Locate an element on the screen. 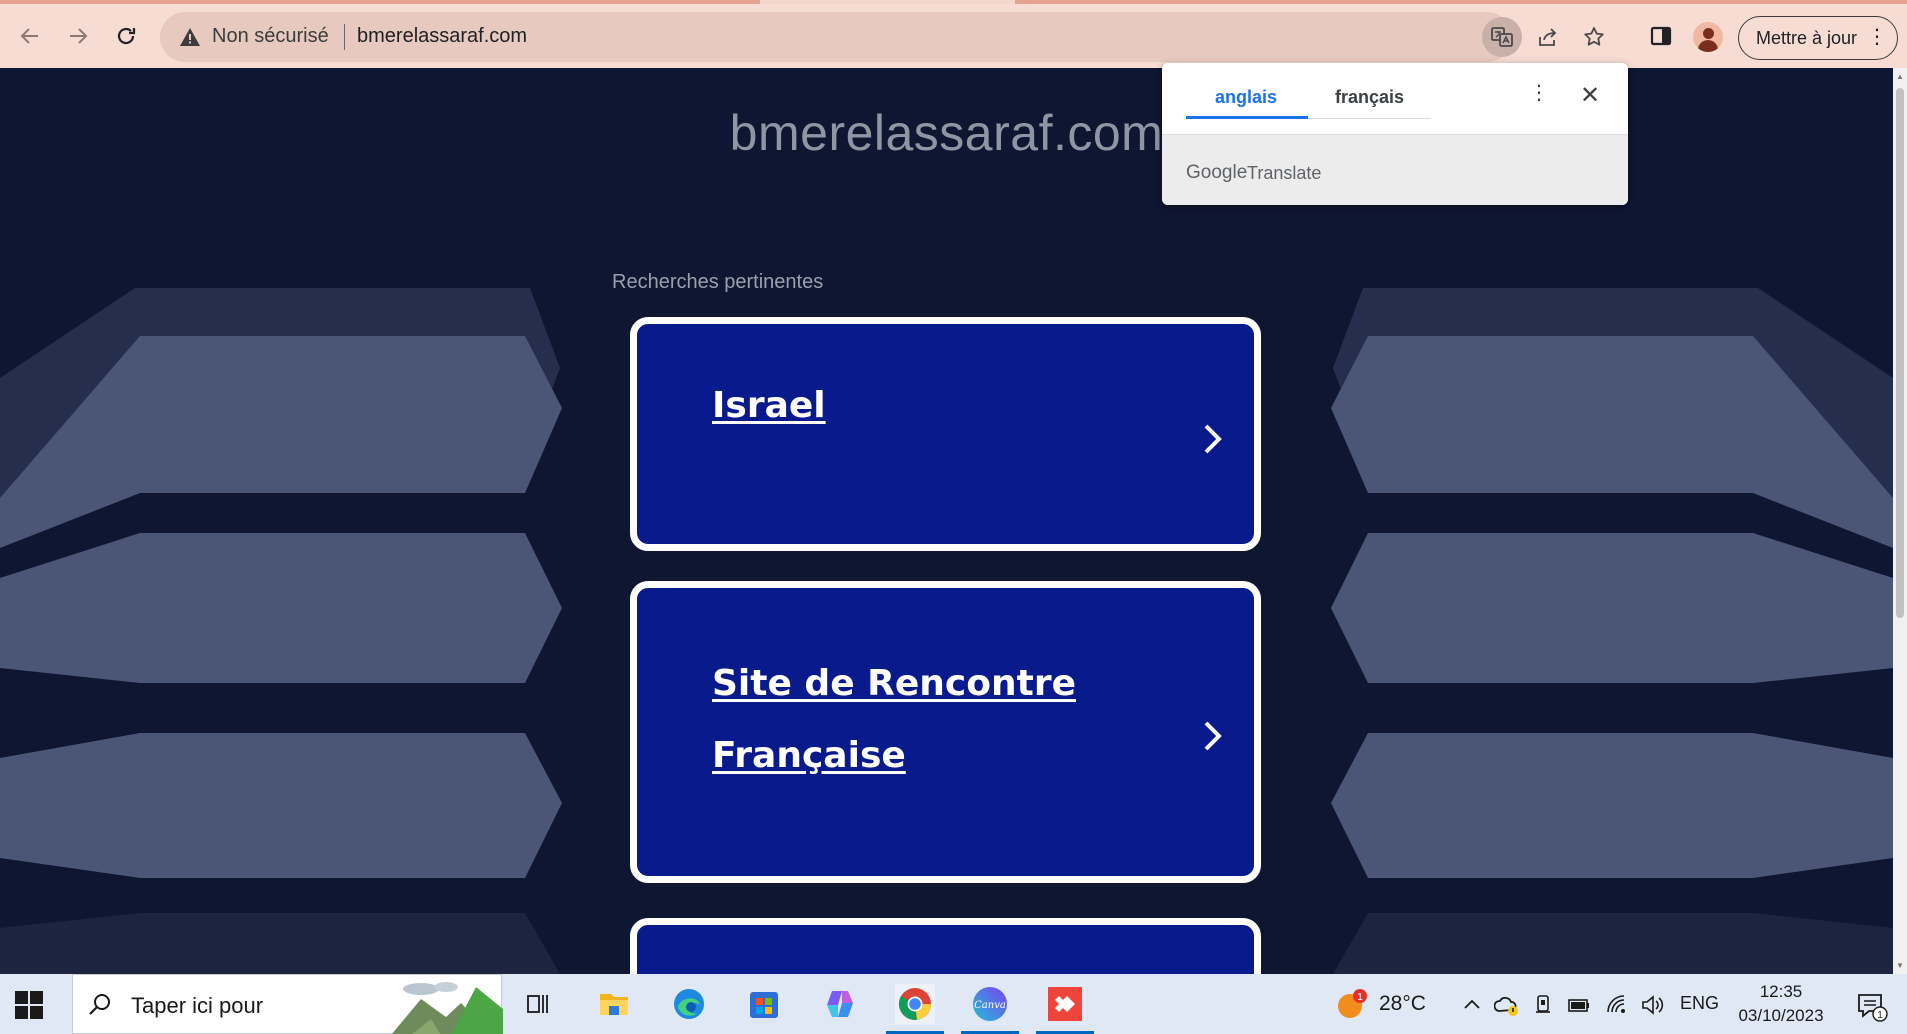 This screenshot has width=1907, height=1034. bookmark-button is located at coordinates (1594, 37).